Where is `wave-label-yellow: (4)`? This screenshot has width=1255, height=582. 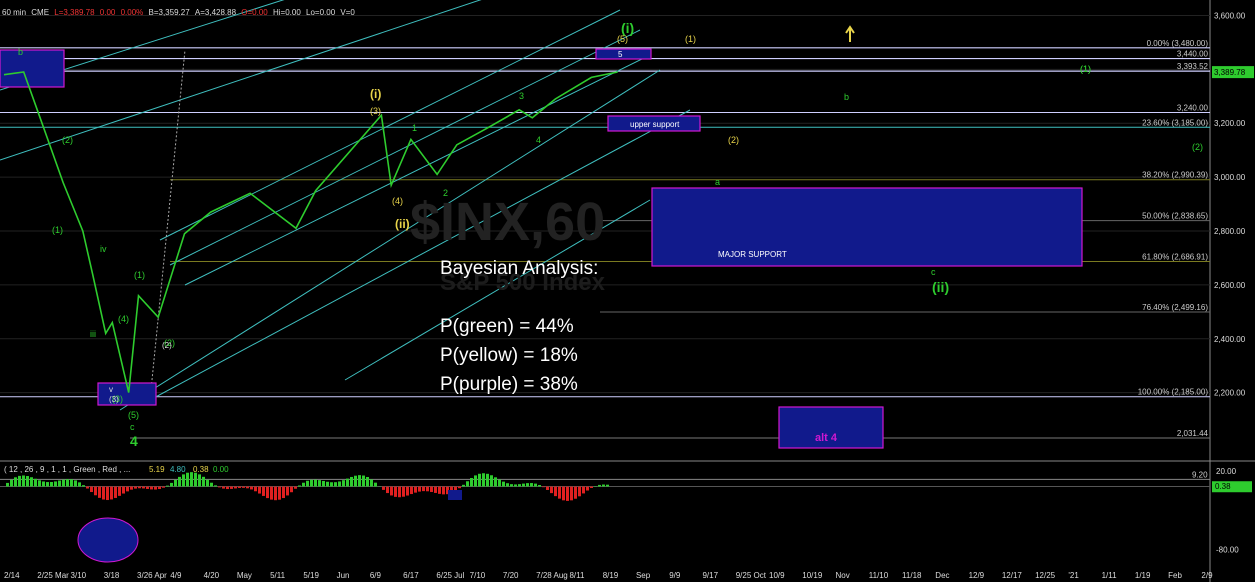 wave-label-yellow: (4) is located at coordinates (397, 201).